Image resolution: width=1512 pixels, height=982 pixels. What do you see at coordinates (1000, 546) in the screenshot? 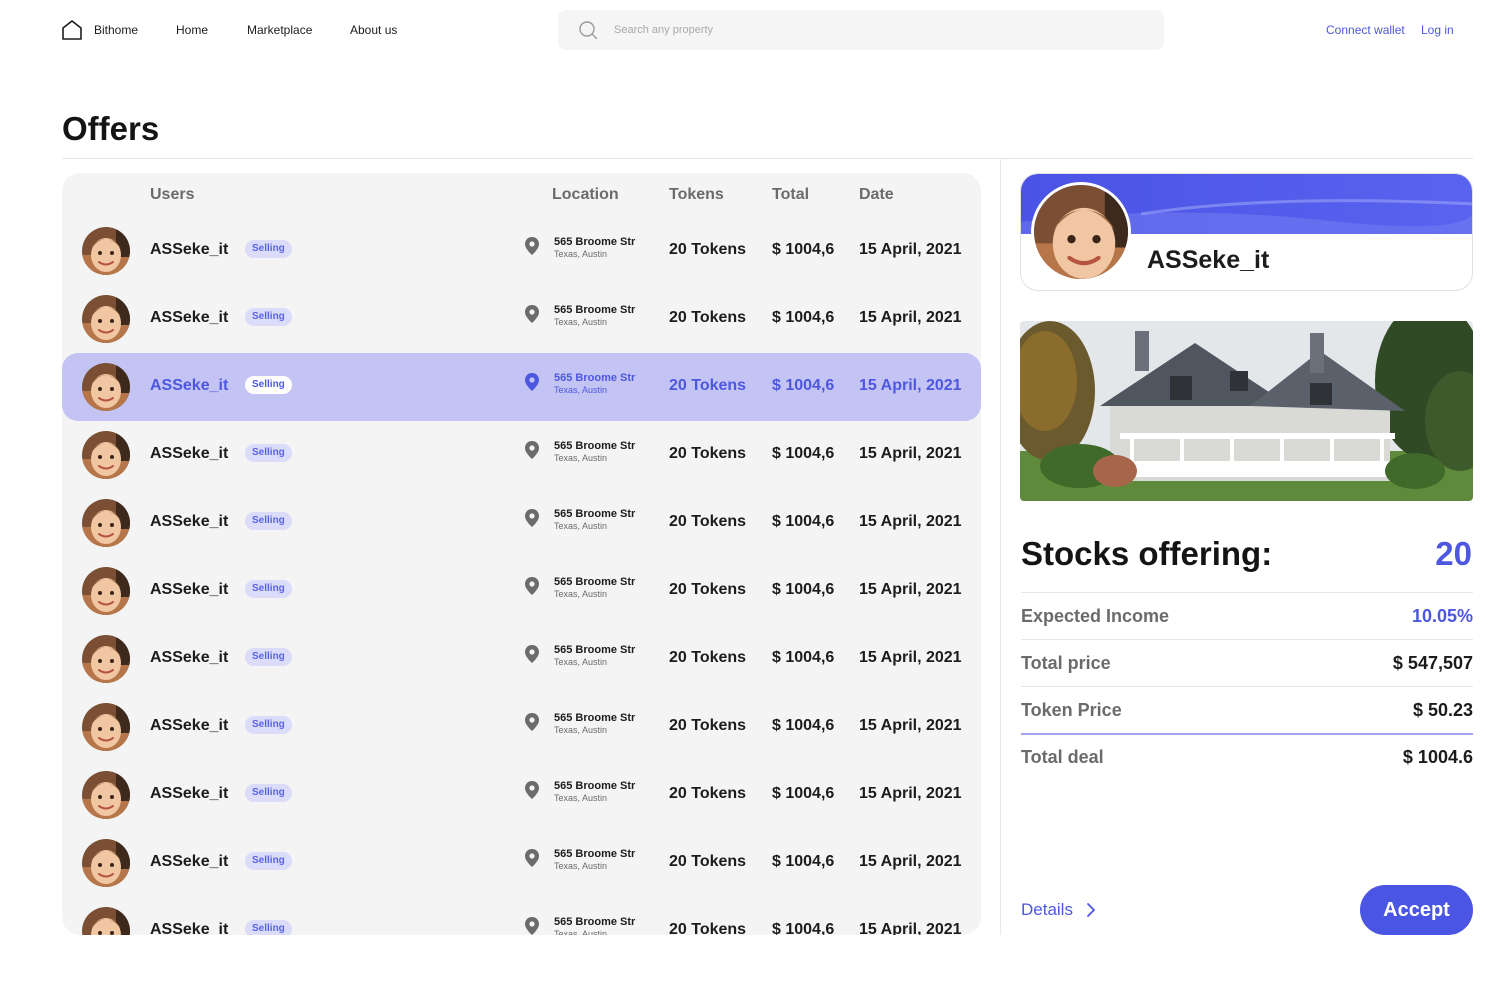
I see `vertical-divider` at bounding box center [1000, 546].